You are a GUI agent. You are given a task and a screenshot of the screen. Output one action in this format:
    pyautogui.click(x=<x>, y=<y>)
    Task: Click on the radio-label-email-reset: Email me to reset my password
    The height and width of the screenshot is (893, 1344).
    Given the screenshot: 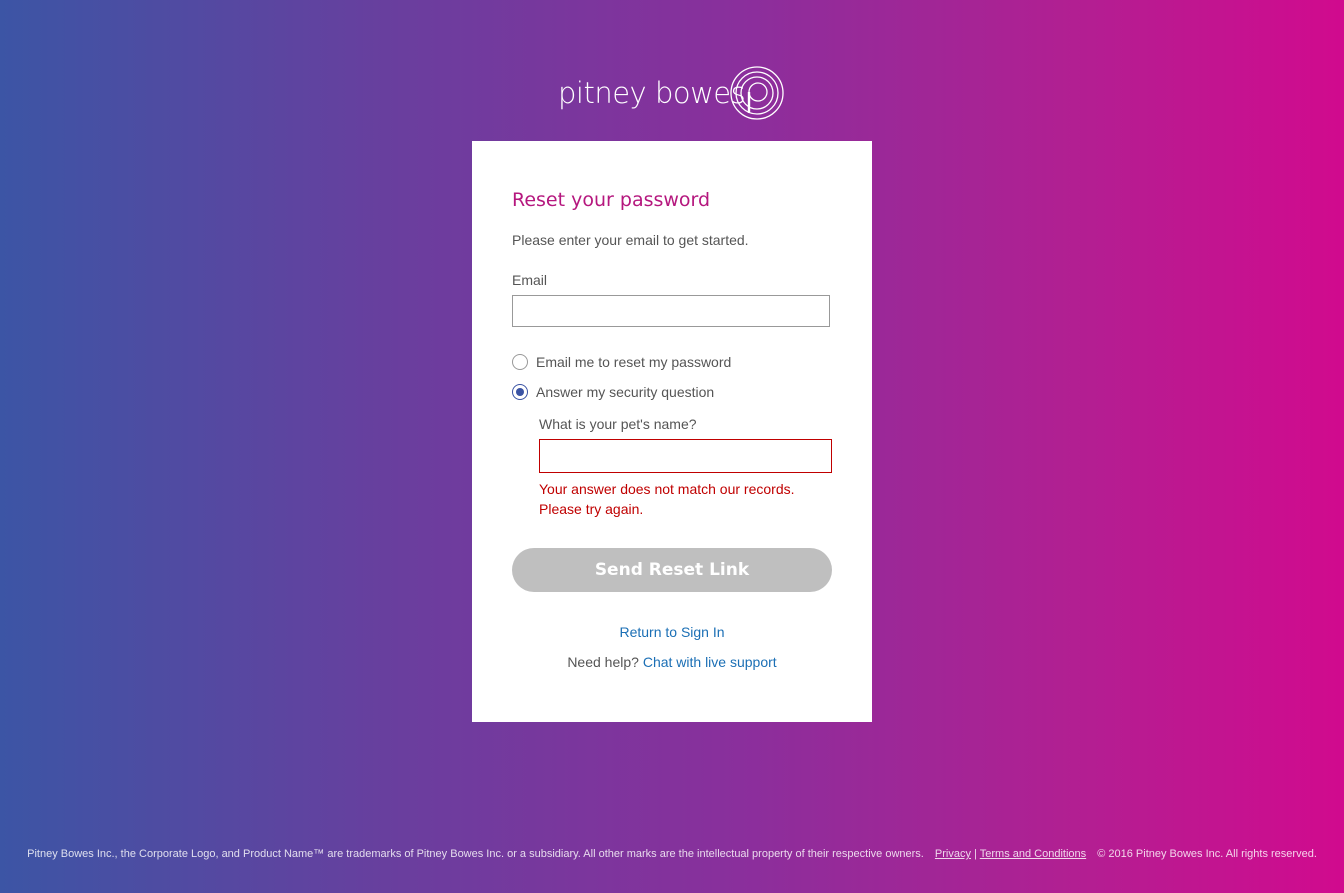 What is the action you would take?
    pyautogui.click(x=634, y=362)
    